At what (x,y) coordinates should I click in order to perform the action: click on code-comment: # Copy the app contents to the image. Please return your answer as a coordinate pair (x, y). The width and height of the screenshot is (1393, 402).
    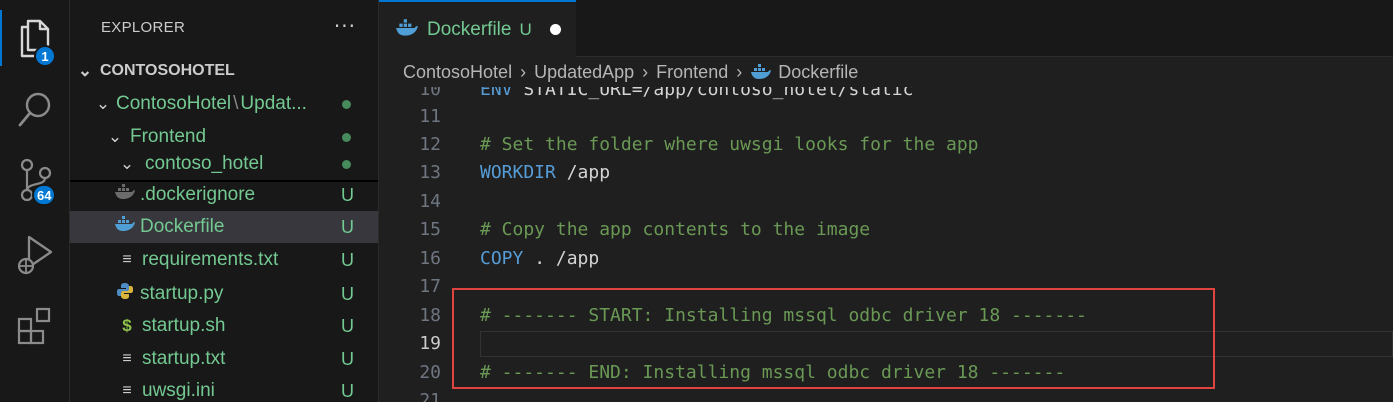
    Looking at the image, I should click on (675, 229).